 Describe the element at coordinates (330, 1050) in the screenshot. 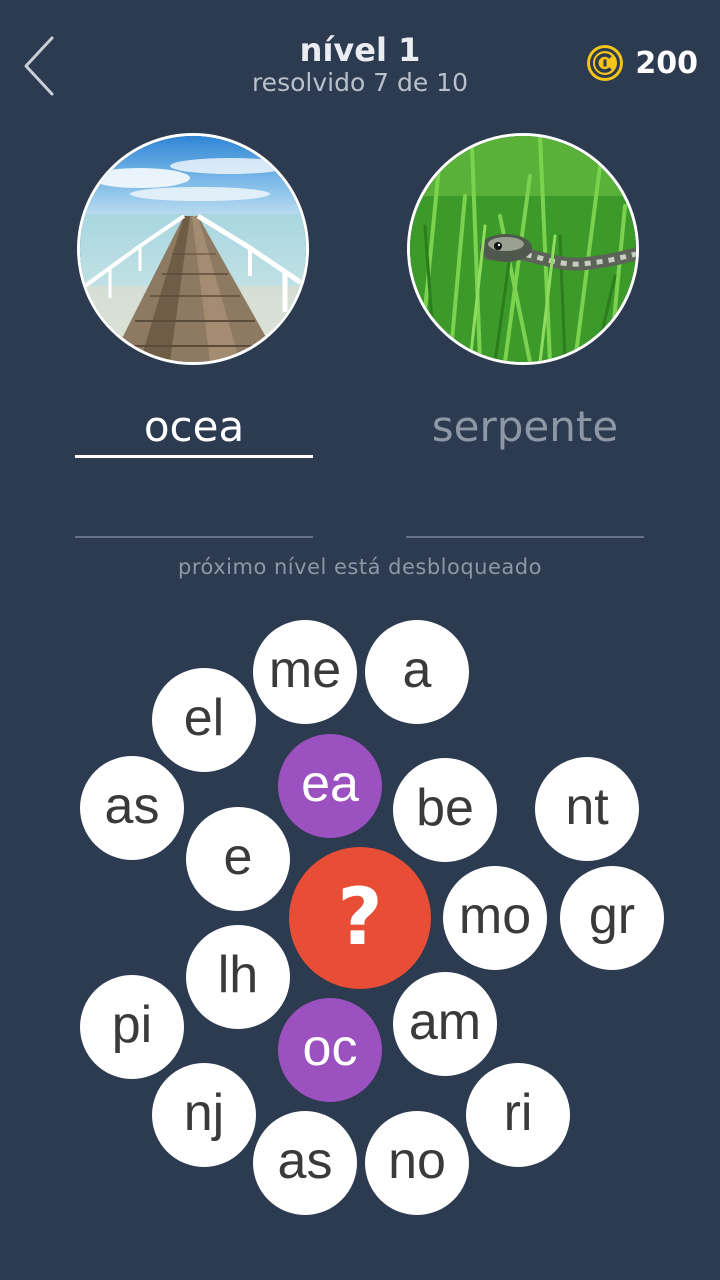

I see `tile-button-selected: oc` at that location.